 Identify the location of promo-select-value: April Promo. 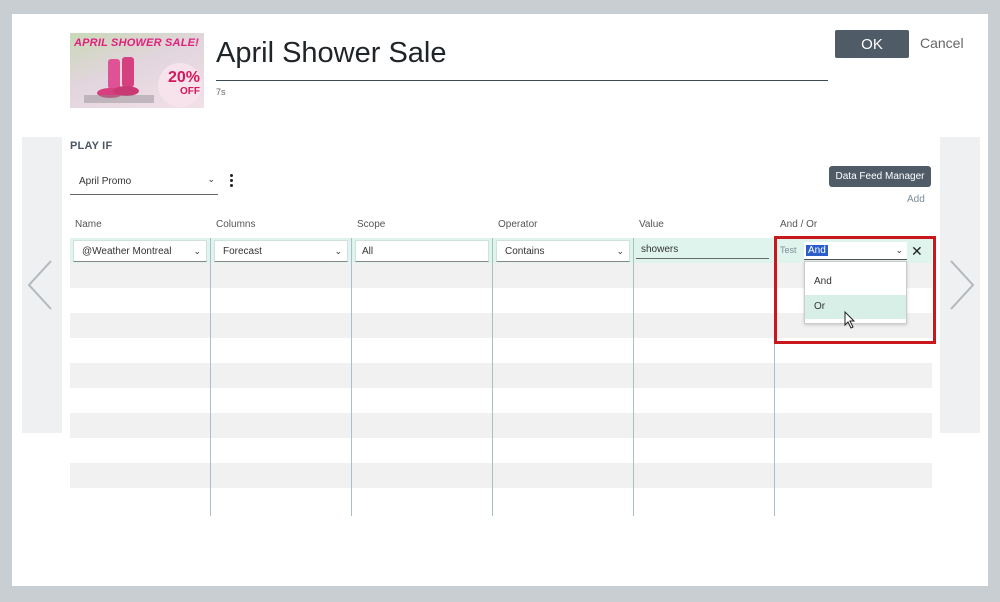
(105, 181).